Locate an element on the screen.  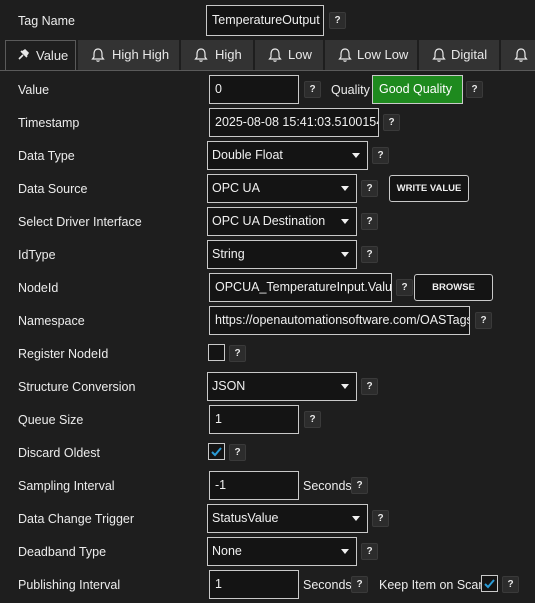
tab-digital: Digital is located at coordinates (459, 55).